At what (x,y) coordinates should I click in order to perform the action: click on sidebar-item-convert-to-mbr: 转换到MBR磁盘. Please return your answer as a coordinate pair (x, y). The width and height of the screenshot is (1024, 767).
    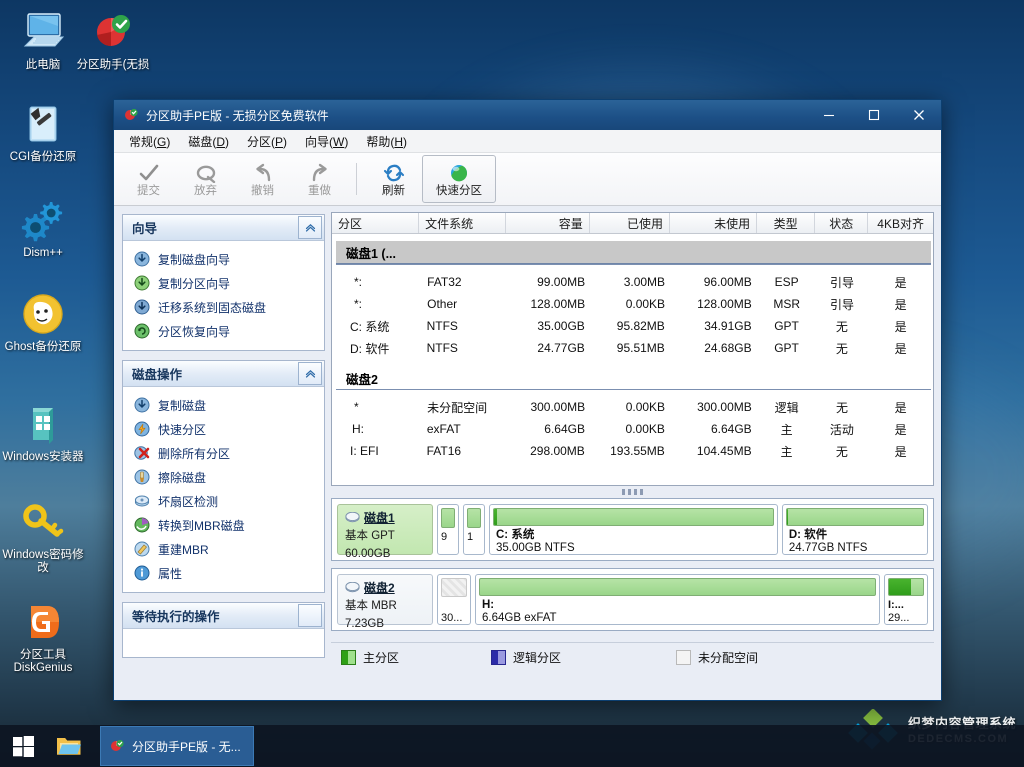
    Looking at the image, I should click on (223, 525).